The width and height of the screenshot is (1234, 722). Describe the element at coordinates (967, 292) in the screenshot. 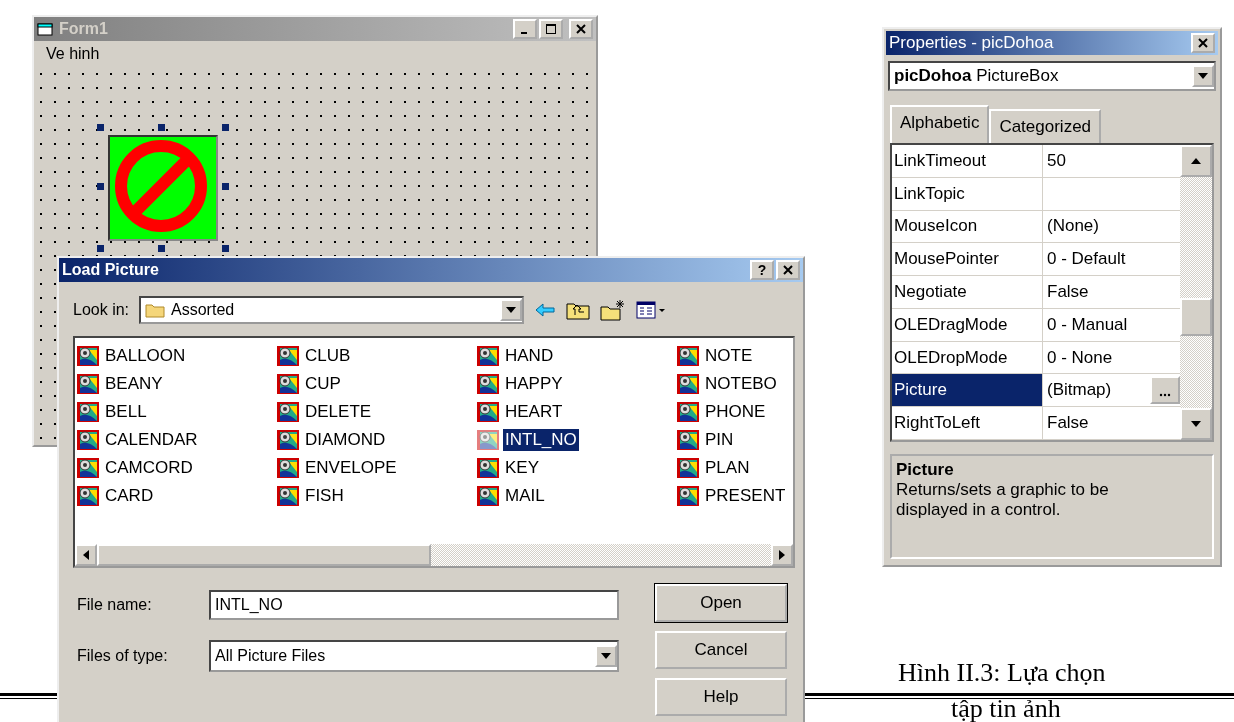

I see `property-name: Negotiate` at that location.